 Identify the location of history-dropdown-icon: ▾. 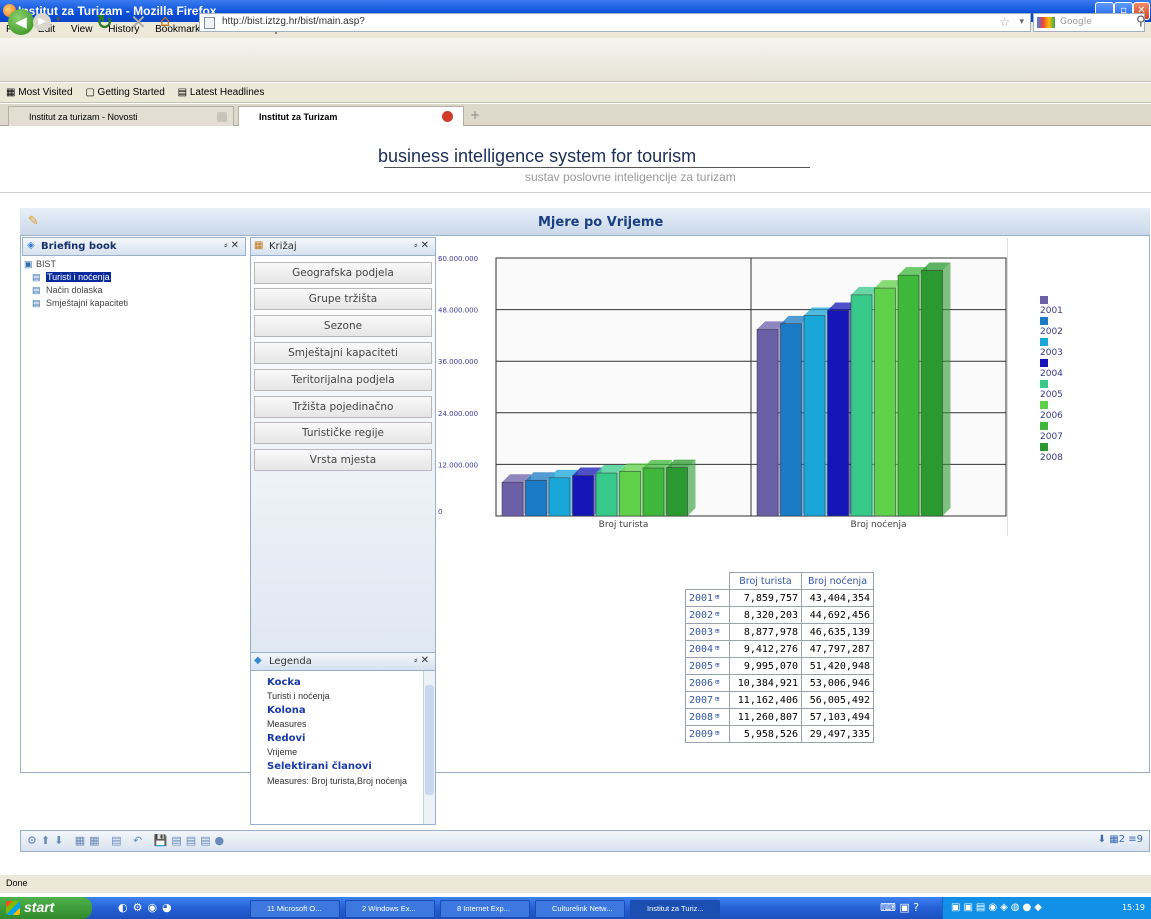
(58, 20).